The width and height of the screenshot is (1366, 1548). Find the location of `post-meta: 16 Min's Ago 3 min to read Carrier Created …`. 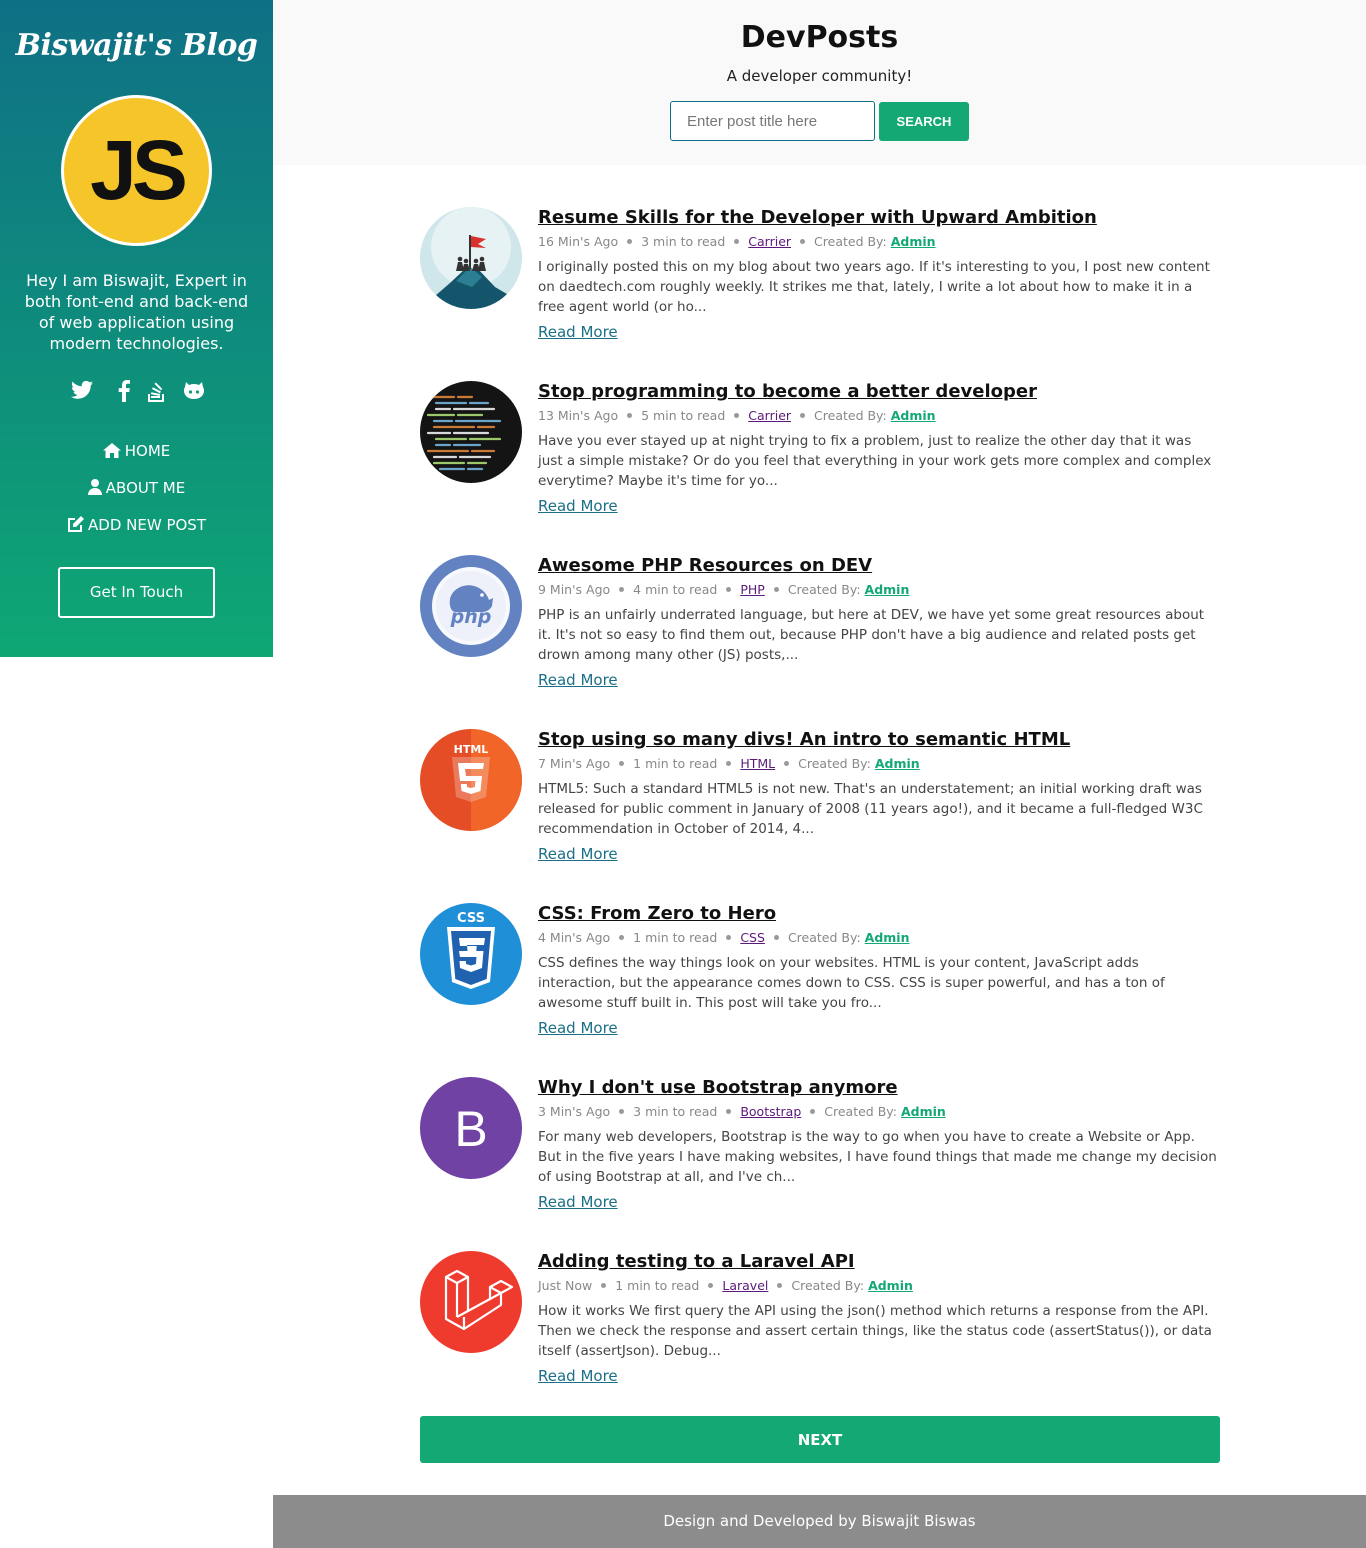

post-meta: 16 Min's Ago 3 min to read Carrier Created … is located at coordinates (879, 241).